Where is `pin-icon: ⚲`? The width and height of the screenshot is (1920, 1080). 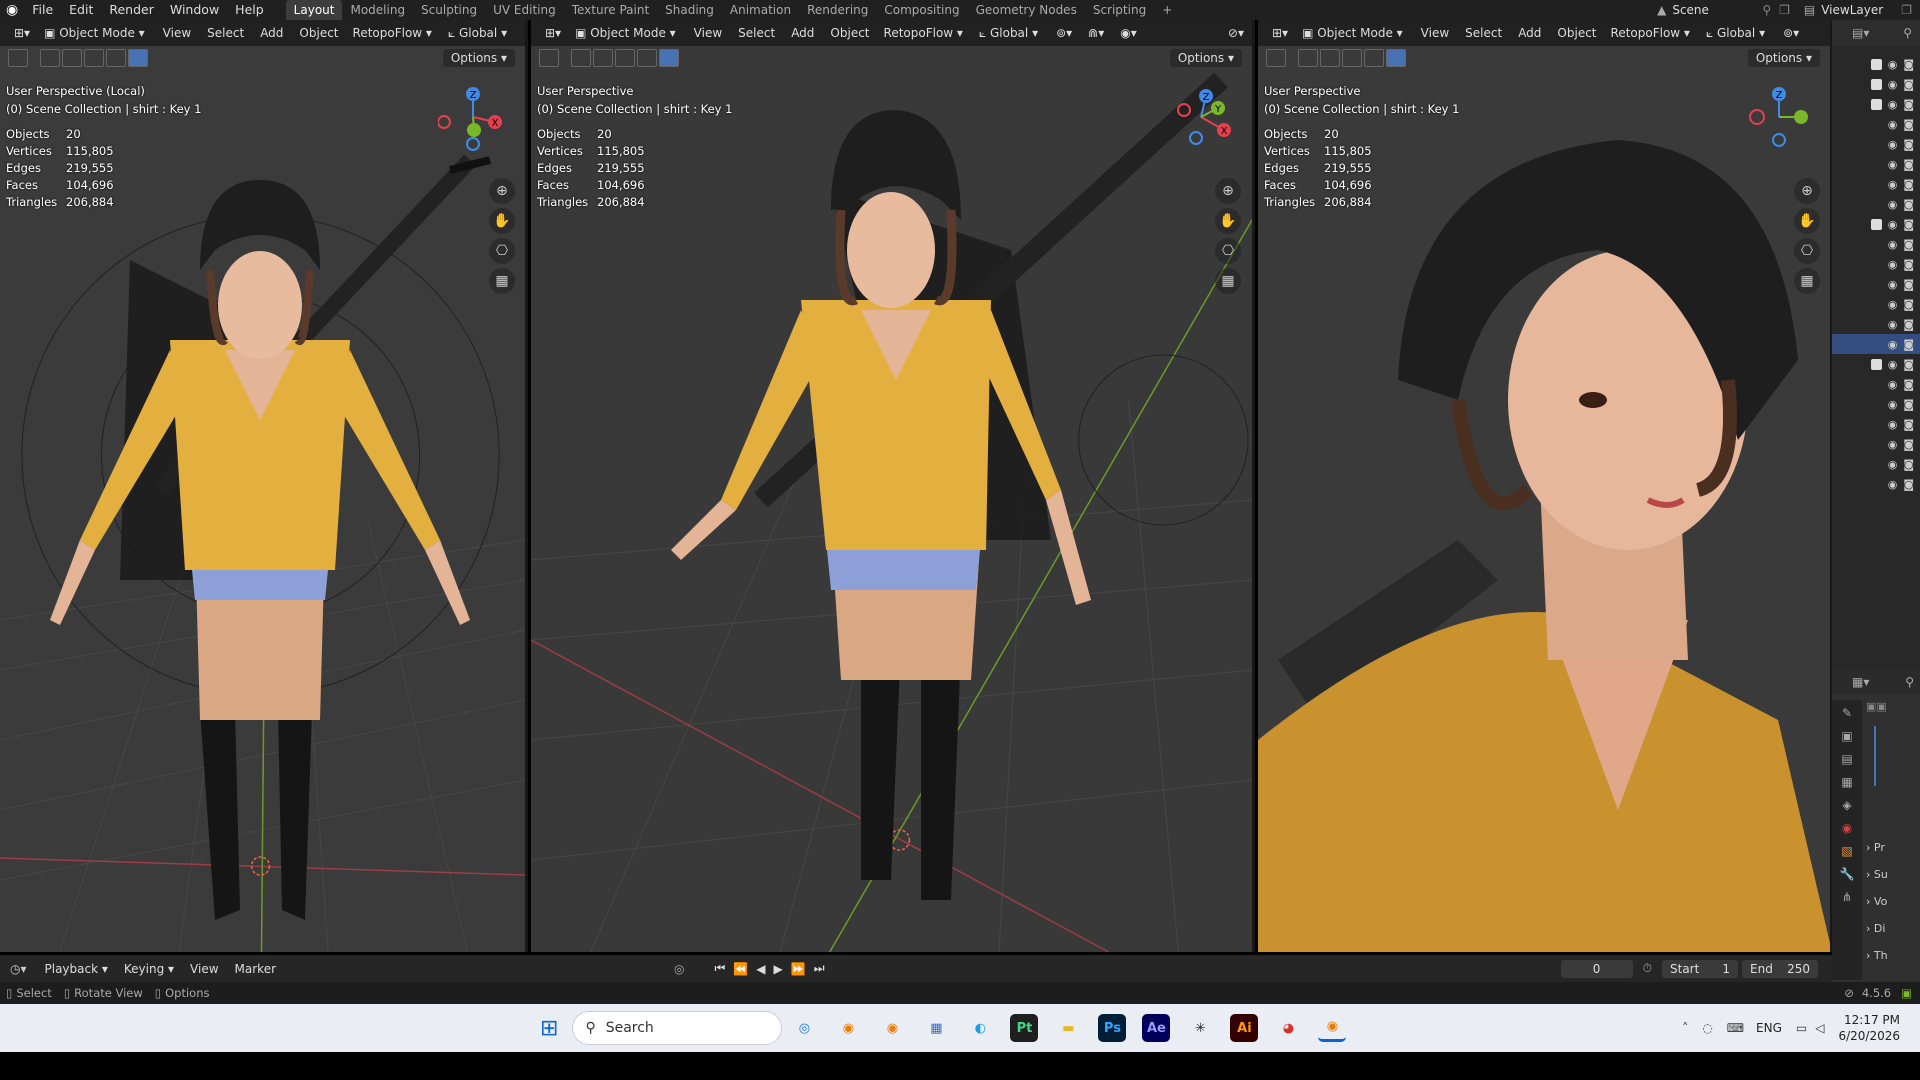
pin-icon: ⚲ is located at coordinates (1766, 10).